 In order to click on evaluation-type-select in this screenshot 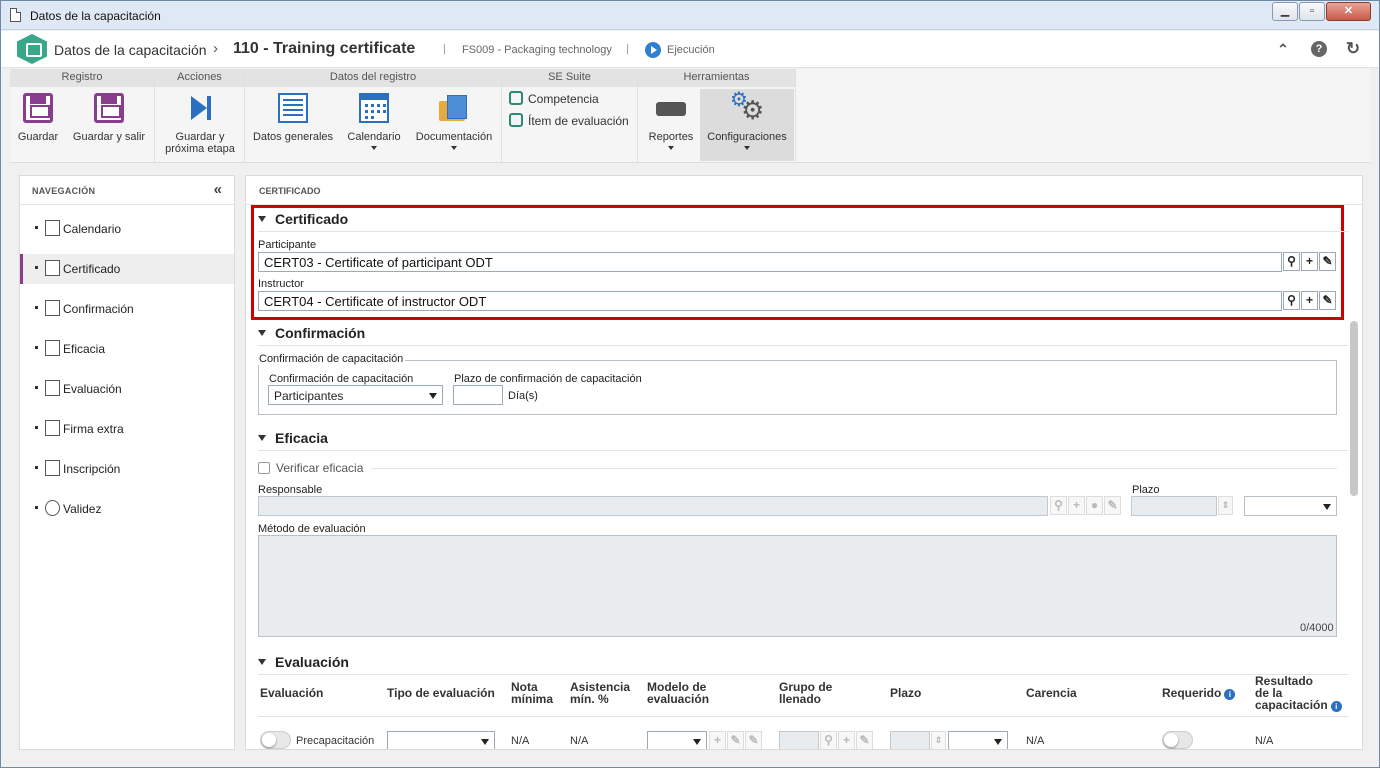, I will do `click(441, 740)`.